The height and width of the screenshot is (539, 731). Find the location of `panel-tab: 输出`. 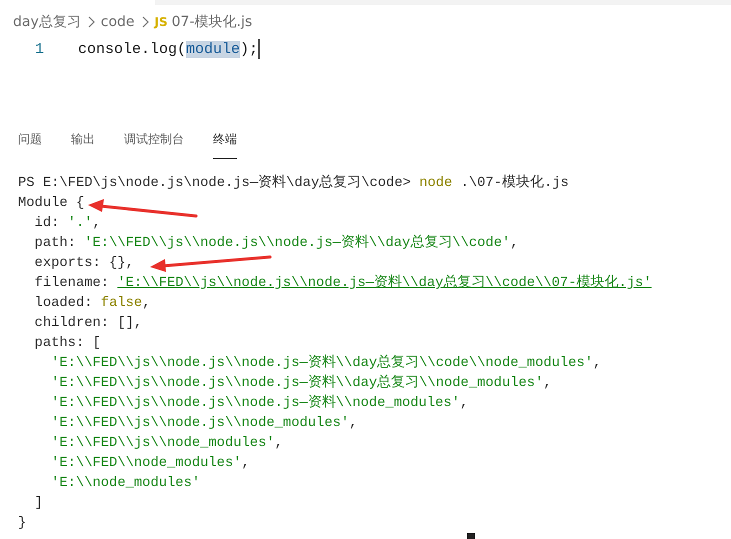

panel-tab: 输出 is located at coordinates (83, 142).